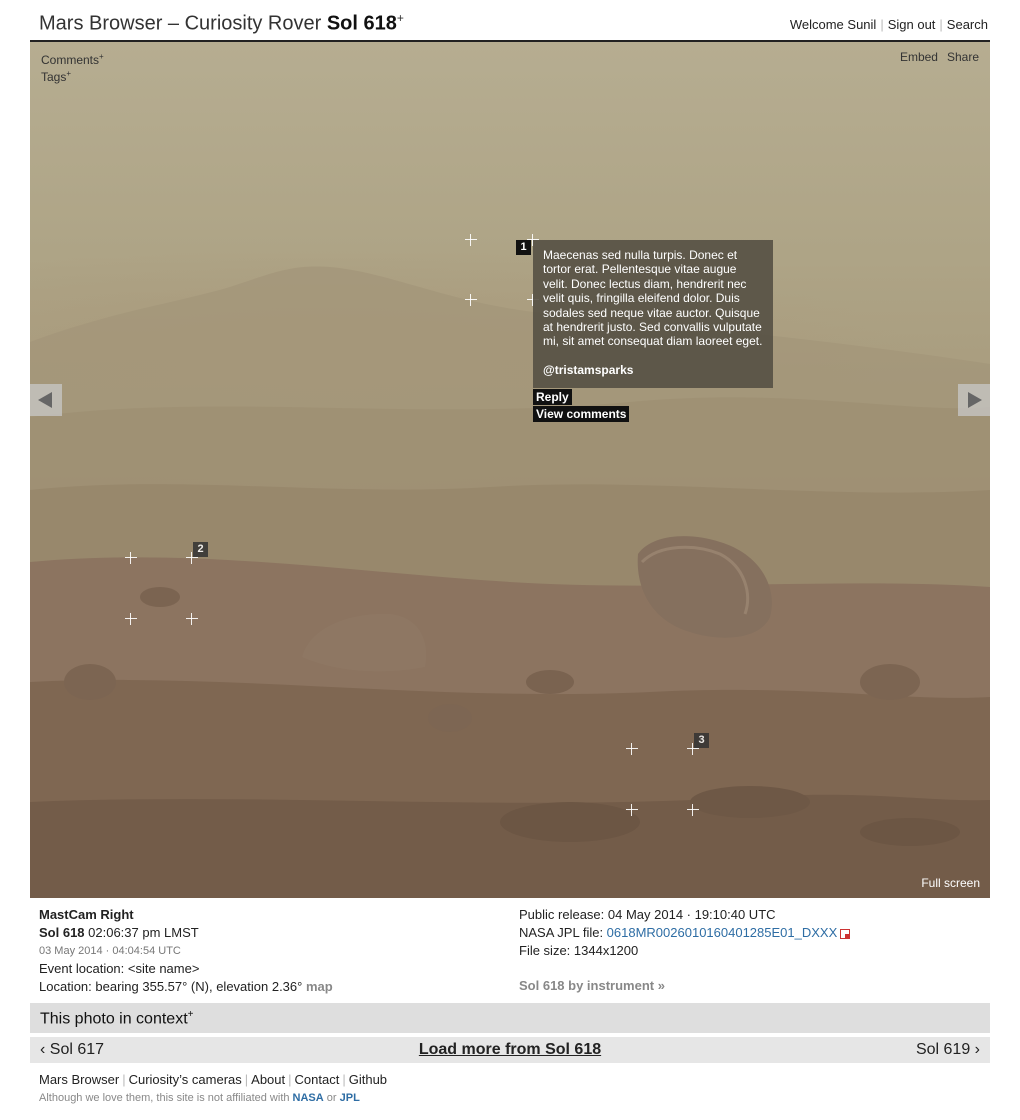 The width and height of the screenshot is (1020, 1120). I want to click on annotation-2-corner-br, so click(192, 619).